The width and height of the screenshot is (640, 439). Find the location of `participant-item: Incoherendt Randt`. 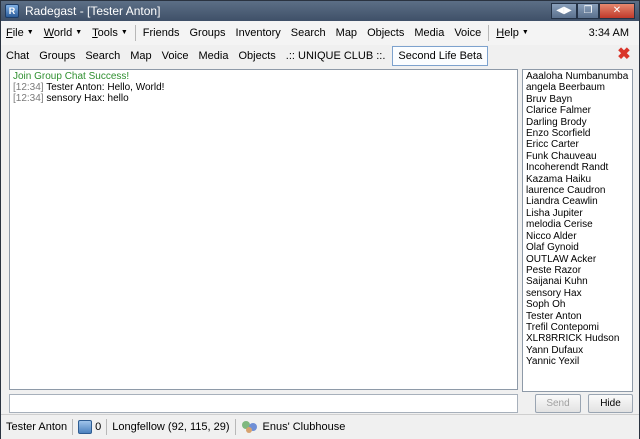

participant-item: Incoherendt Randt is located at coordinates (577, 167).